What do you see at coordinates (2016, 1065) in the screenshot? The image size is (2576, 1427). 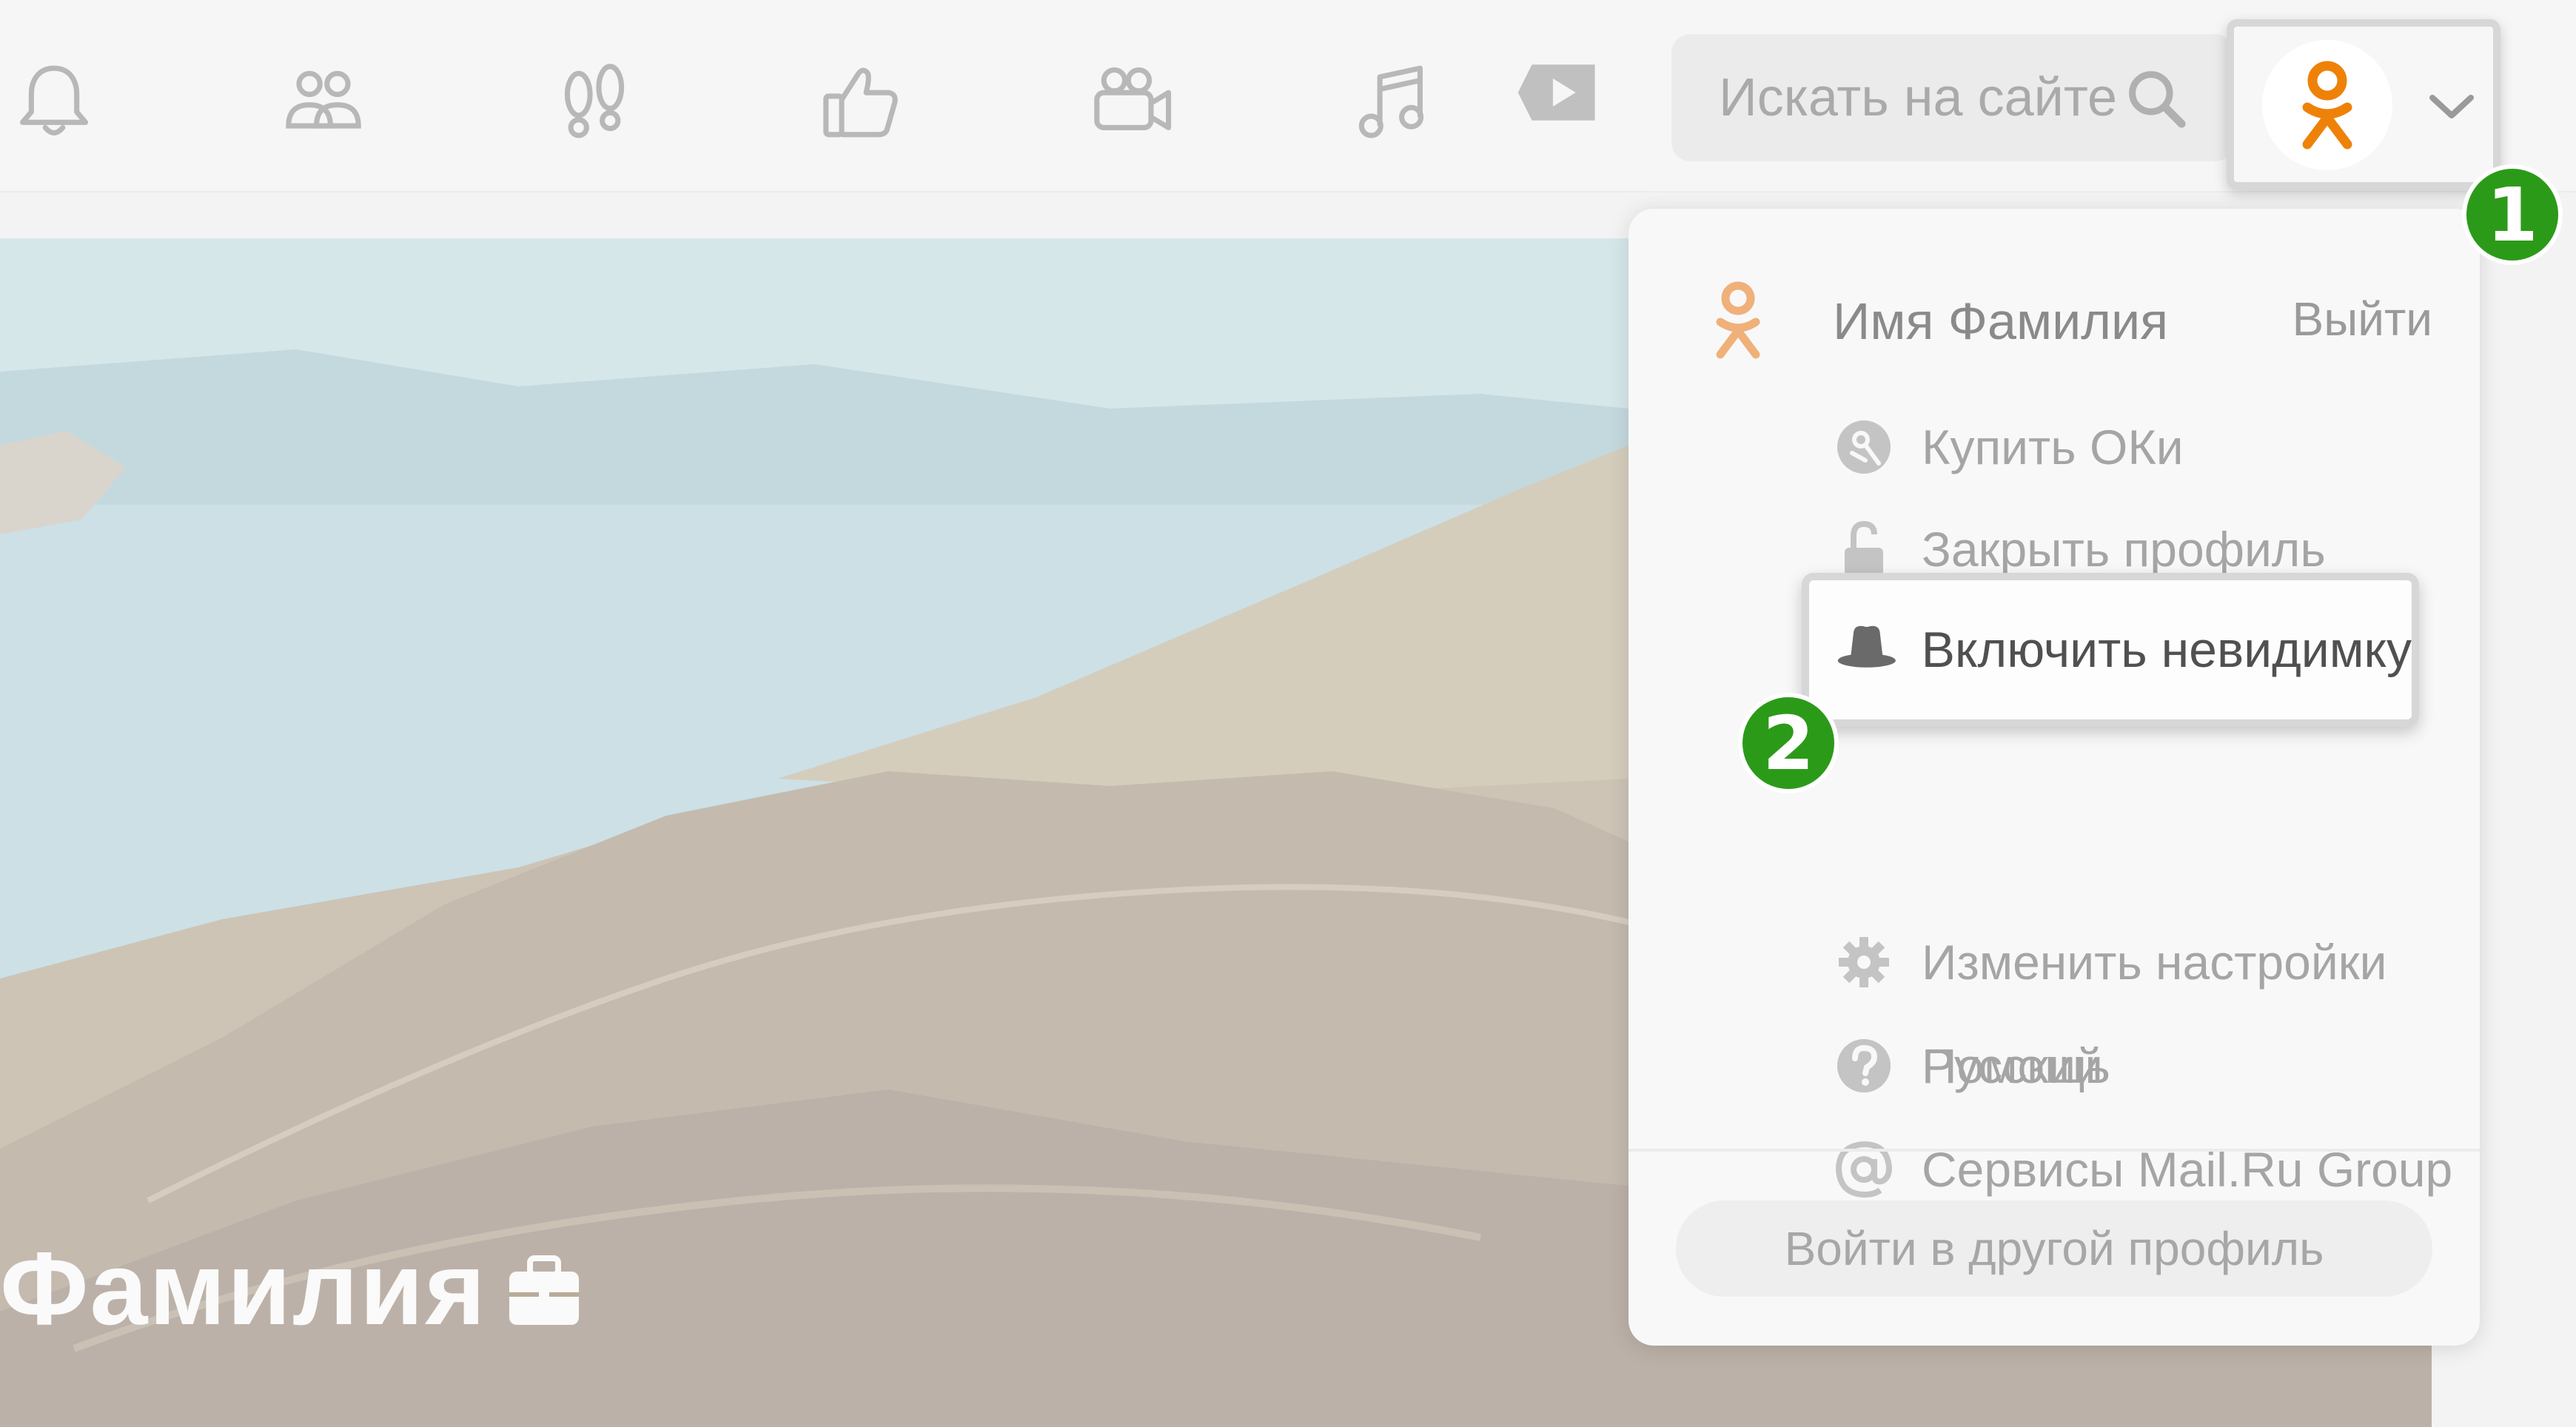 I see `menu-item-label: Помощь` at bounding box center [2016, 1065].